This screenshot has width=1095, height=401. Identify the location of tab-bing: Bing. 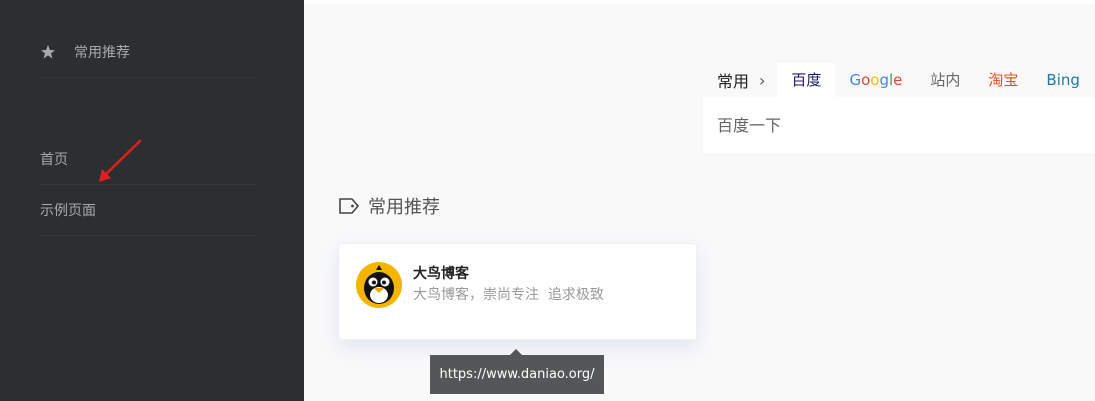
(1063, 80).